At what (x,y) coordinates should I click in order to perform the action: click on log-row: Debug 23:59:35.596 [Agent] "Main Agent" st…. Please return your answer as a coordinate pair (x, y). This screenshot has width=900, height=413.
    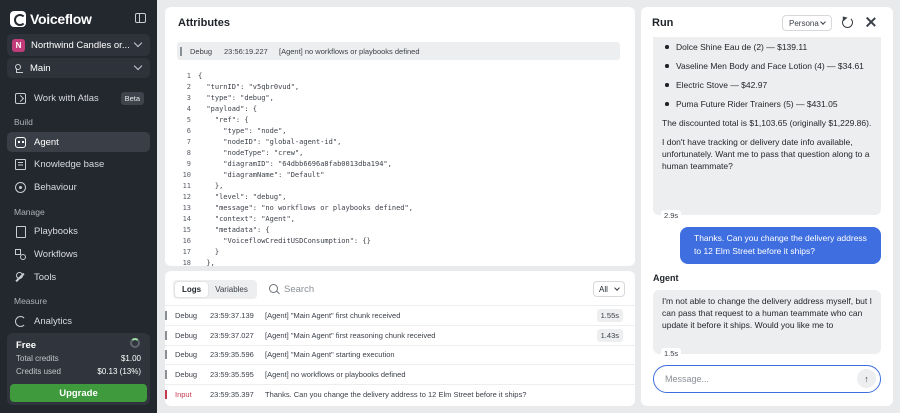
    Looking at the image, I should click on (400, 354).